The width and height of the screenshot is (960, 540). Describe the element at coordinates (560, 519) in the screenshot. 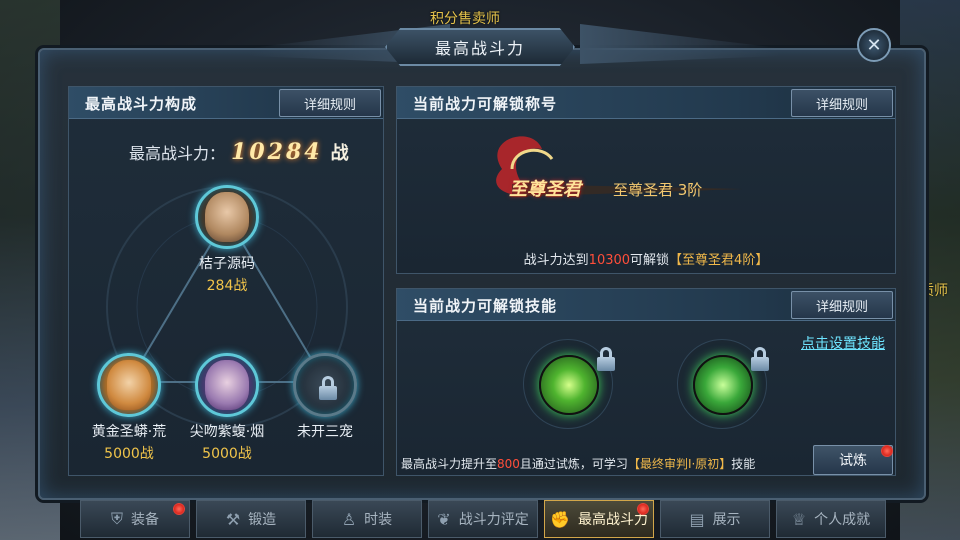

I see `fist-icon: ✊` at that location.